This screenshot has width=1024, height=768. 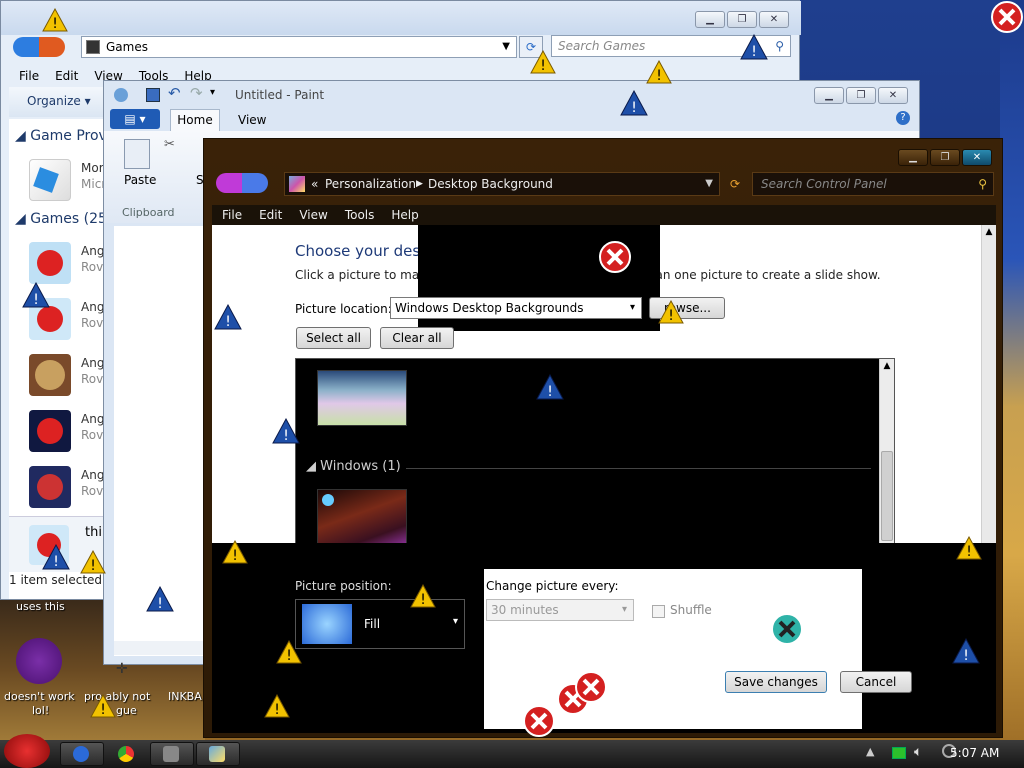 I want to click on desktop-label-inkba: INKBA, so click(x=185, y=696).